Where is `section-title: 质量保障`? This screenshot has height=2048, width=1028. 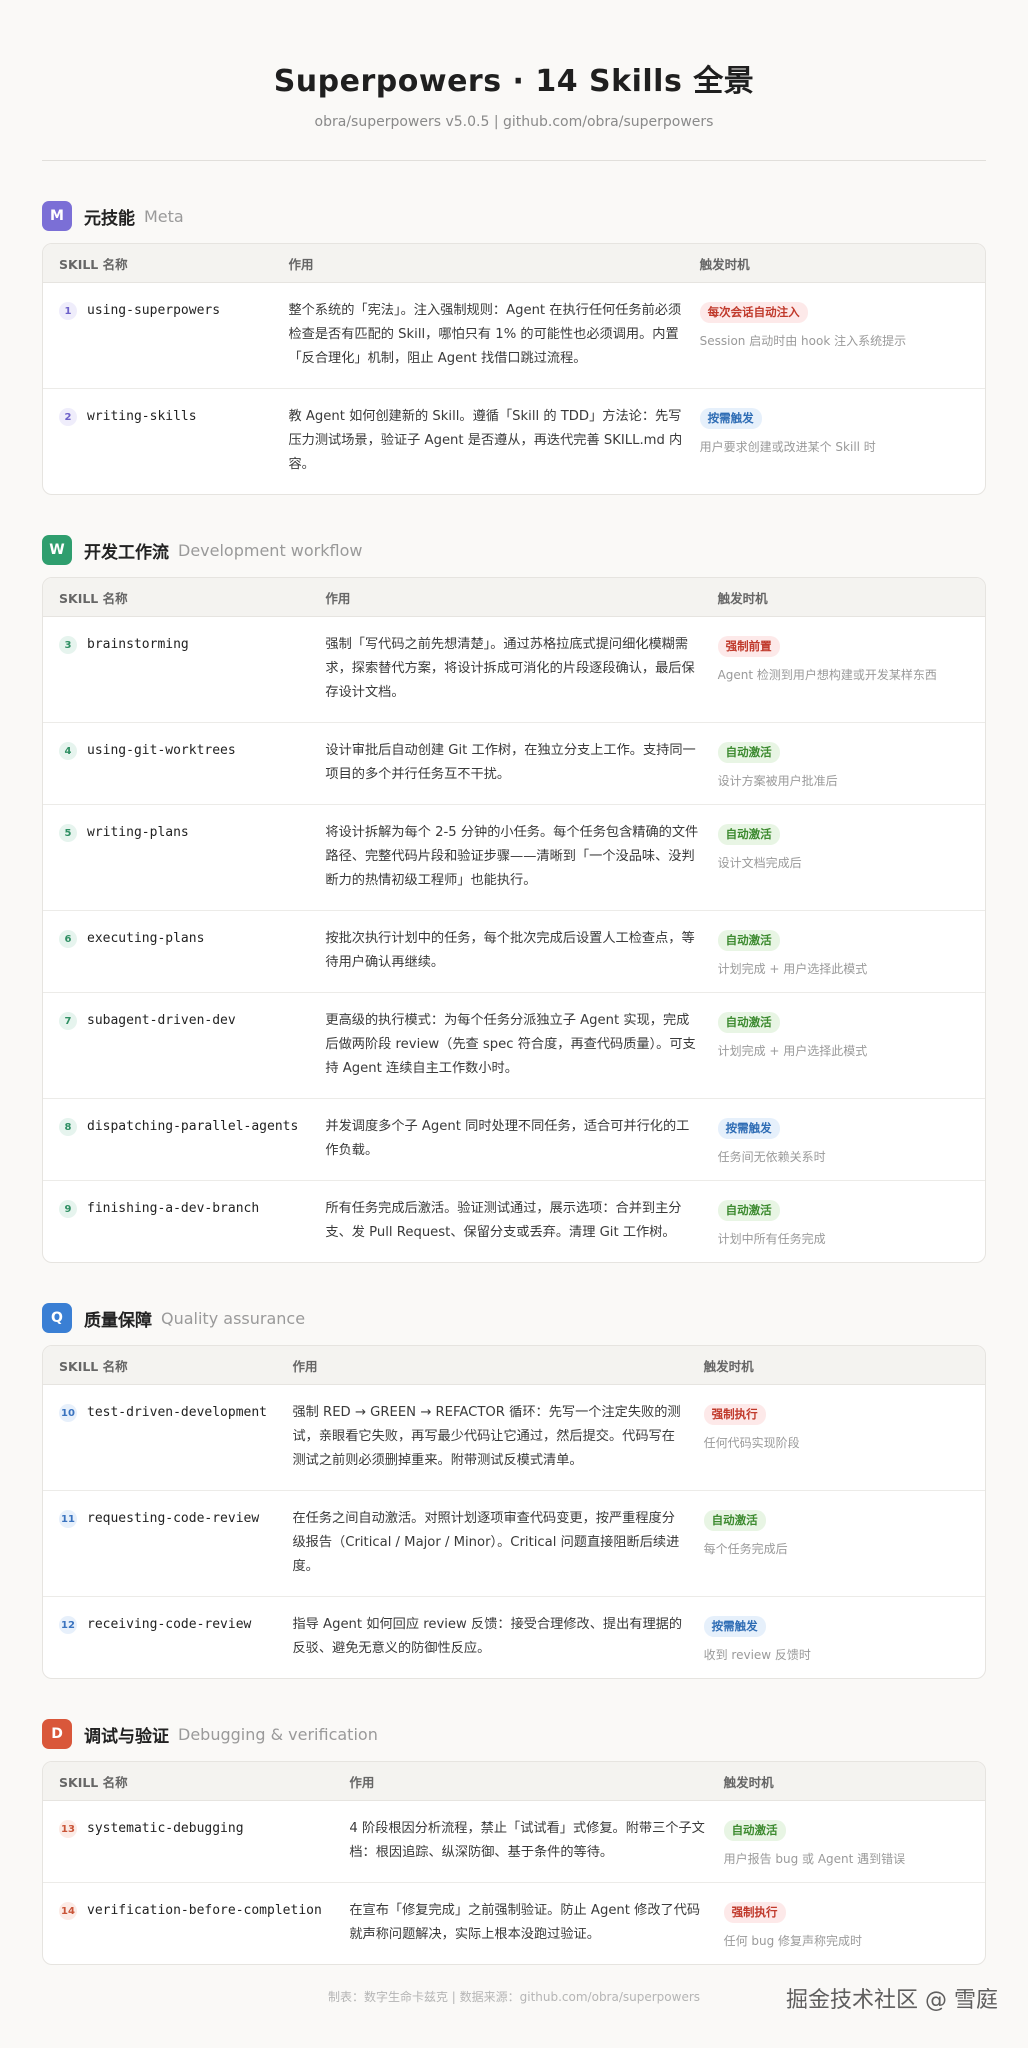 section-title: 质量保障 is located at coordinates (118, 1320).